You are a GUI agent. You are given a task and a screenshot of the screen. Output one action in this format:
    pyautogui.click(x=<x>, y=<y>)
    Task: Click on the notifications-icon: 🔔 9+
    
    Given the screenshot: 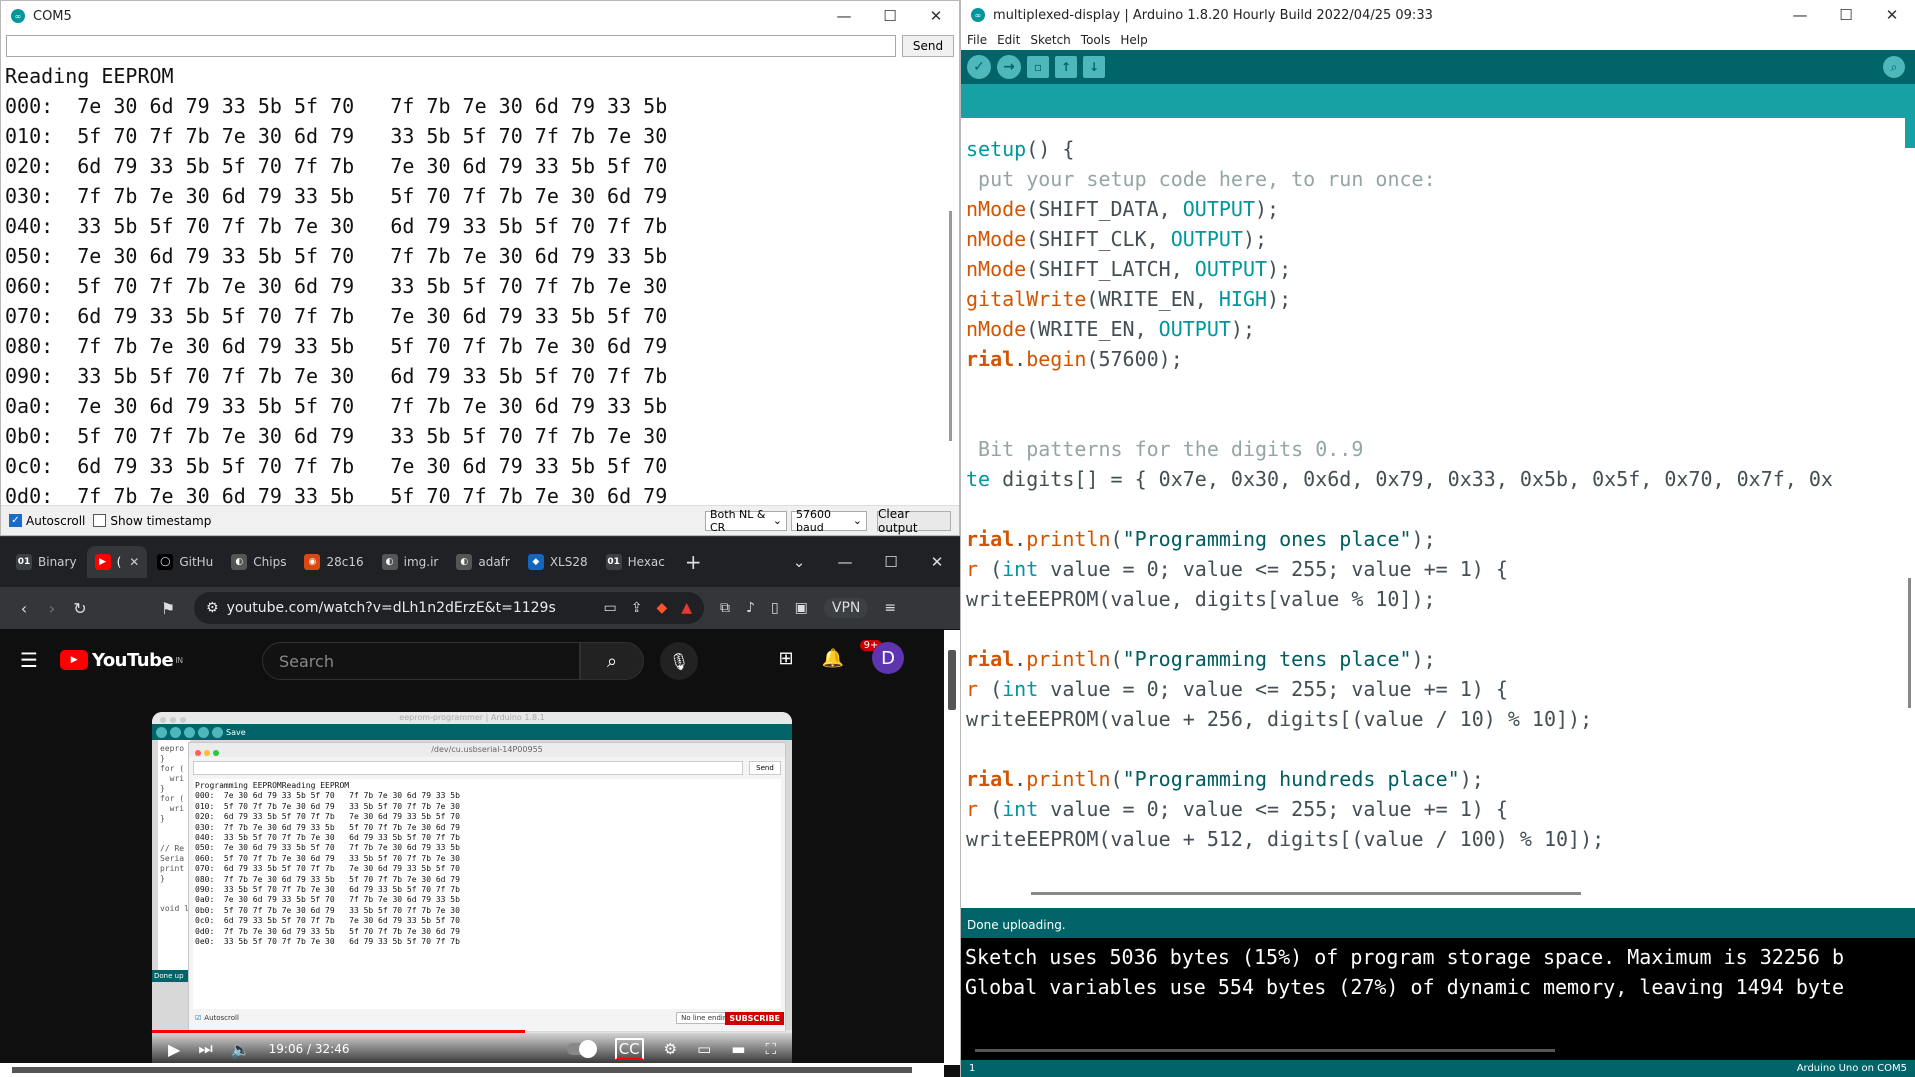 What is the action you would take?
    pyautogui.click(x=852, y=654)
    